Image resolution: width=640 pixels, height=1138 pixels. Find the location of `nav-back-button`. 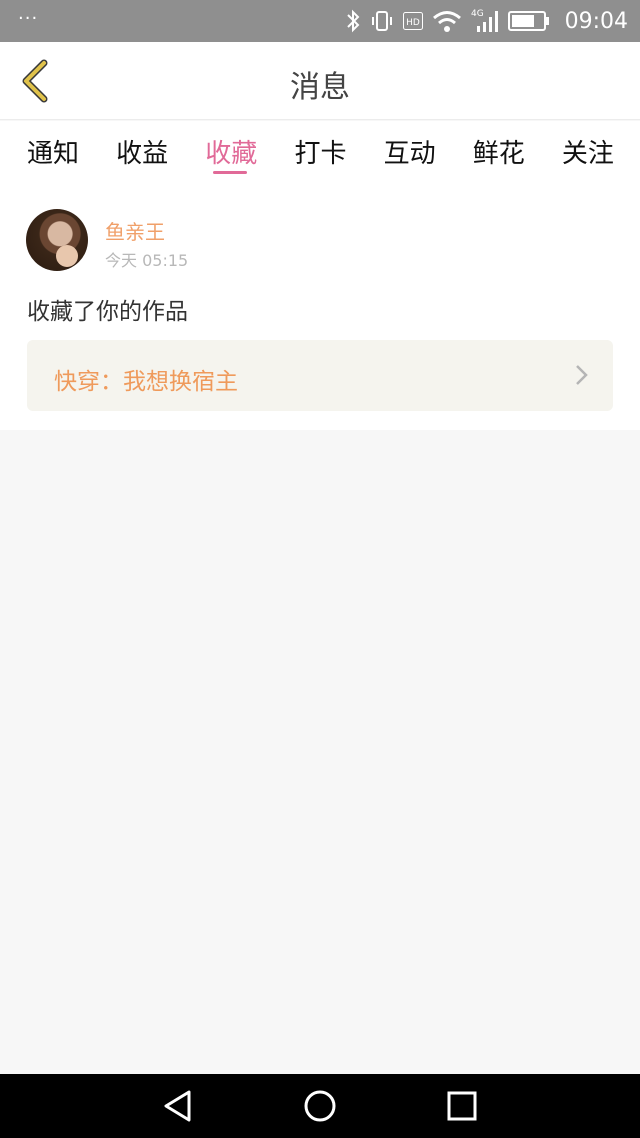

nav-back-button is located at coordinates (178, 1106).